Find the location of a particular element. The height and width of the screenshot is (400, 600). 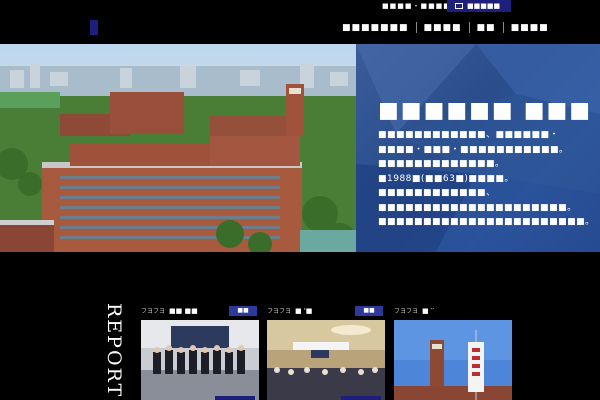

campus-tower-photo is located at coordinates (453, 360).